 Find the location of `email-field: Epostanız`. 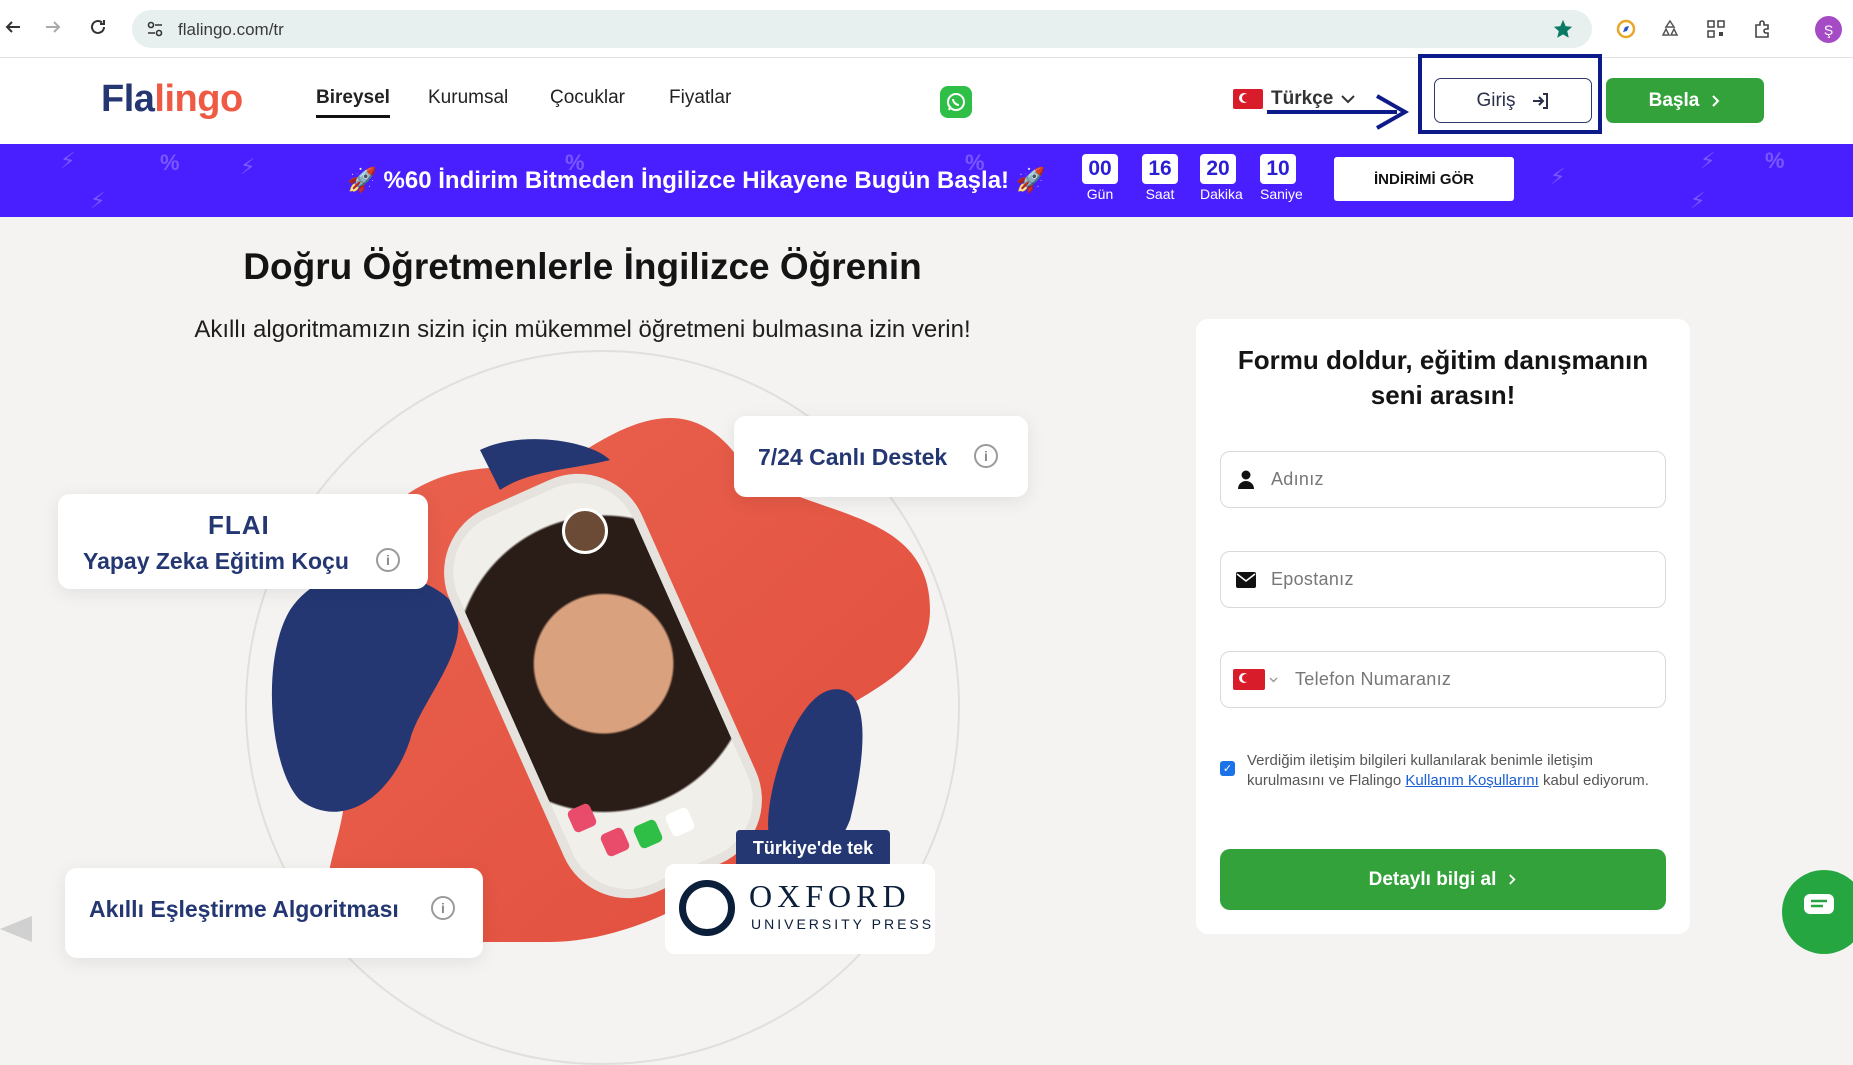

email-field: Epostanız is located at coordinates (1443, 579).